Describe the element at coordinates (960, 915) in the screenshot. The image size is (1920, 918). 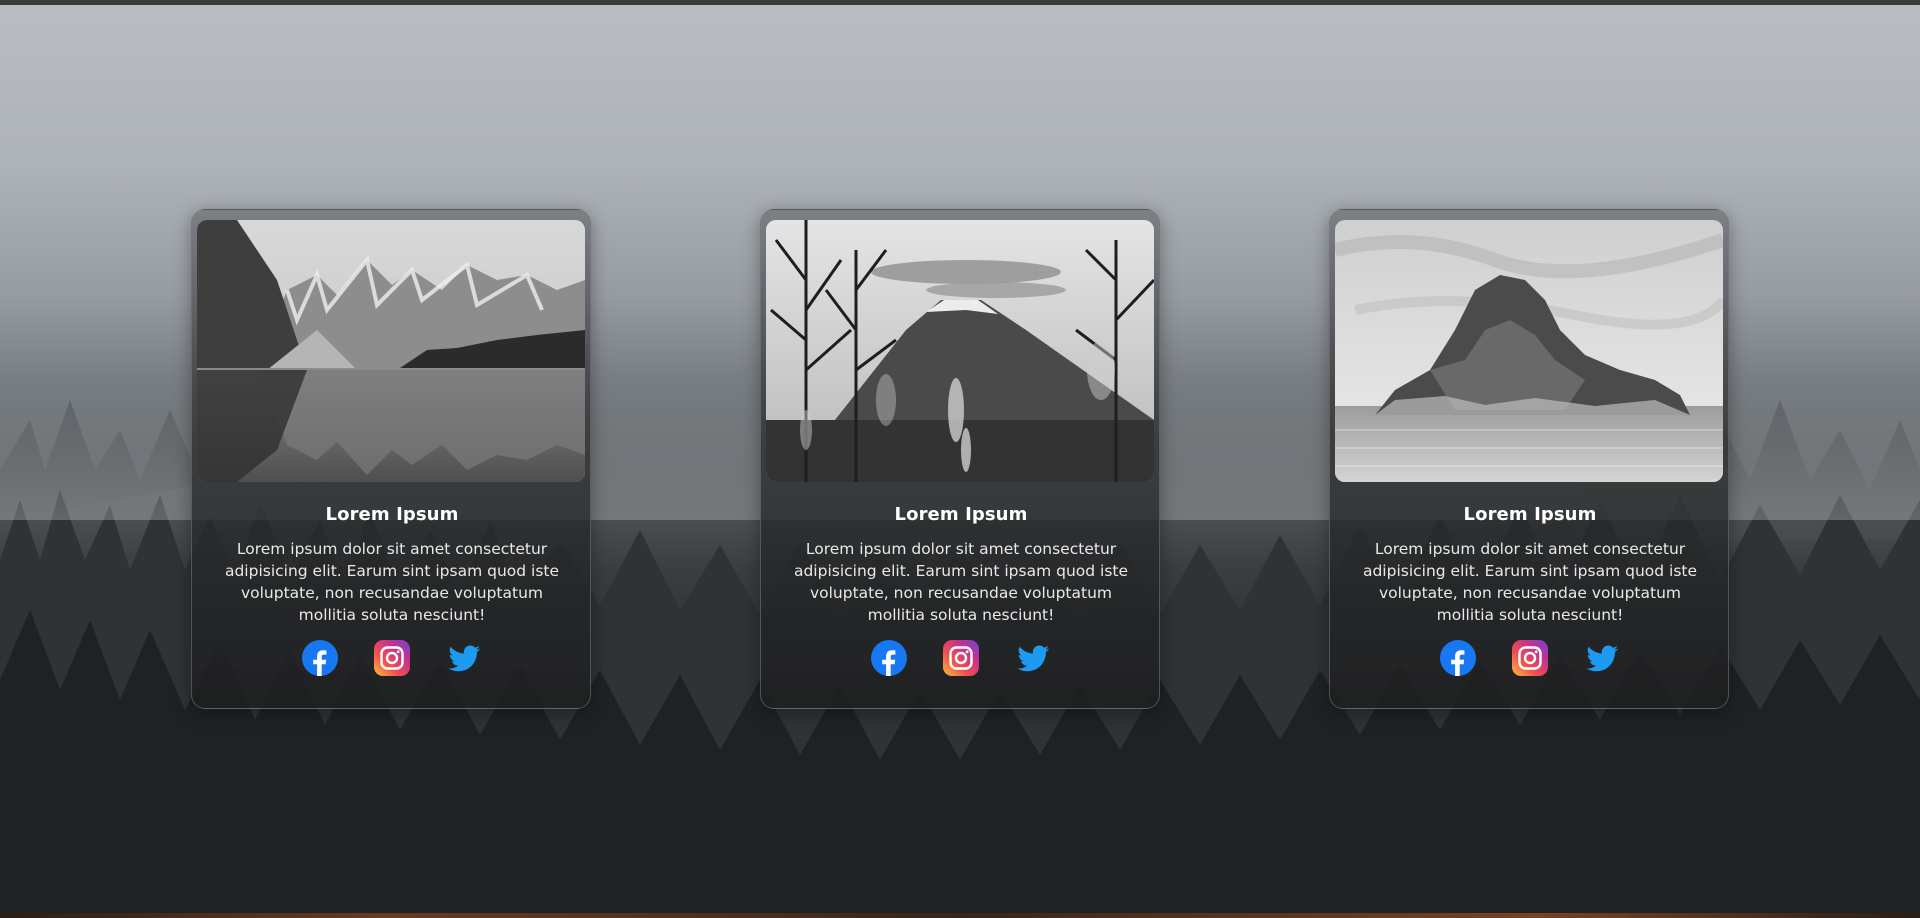
I see `bottom-strip` at that location.